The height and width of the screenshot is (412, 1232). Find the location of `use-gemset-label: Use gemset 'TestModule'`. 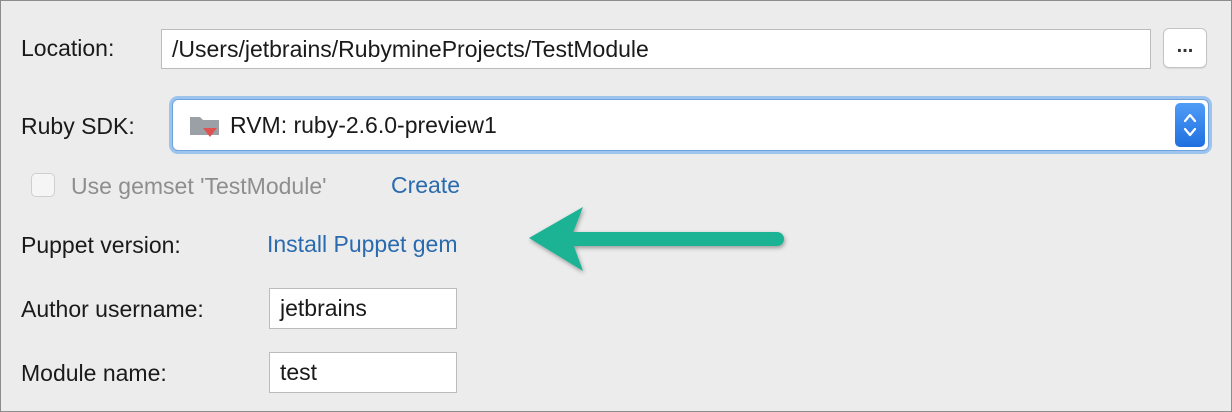

use-gemset-label: Use gemset 'TestModule' is located at coordinates (199, 186).